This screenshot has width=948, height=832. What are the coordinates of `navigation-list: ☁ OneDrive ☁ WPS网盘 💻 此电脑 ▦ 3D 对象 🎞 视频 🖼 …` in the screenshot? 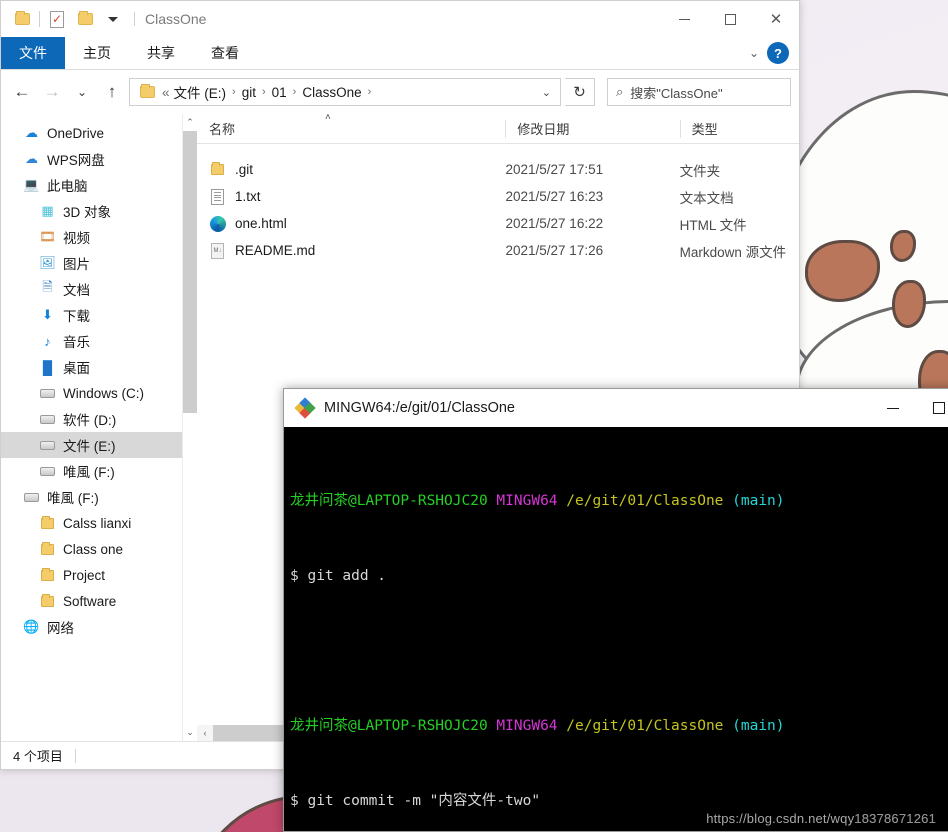 It's located at (99, 377).